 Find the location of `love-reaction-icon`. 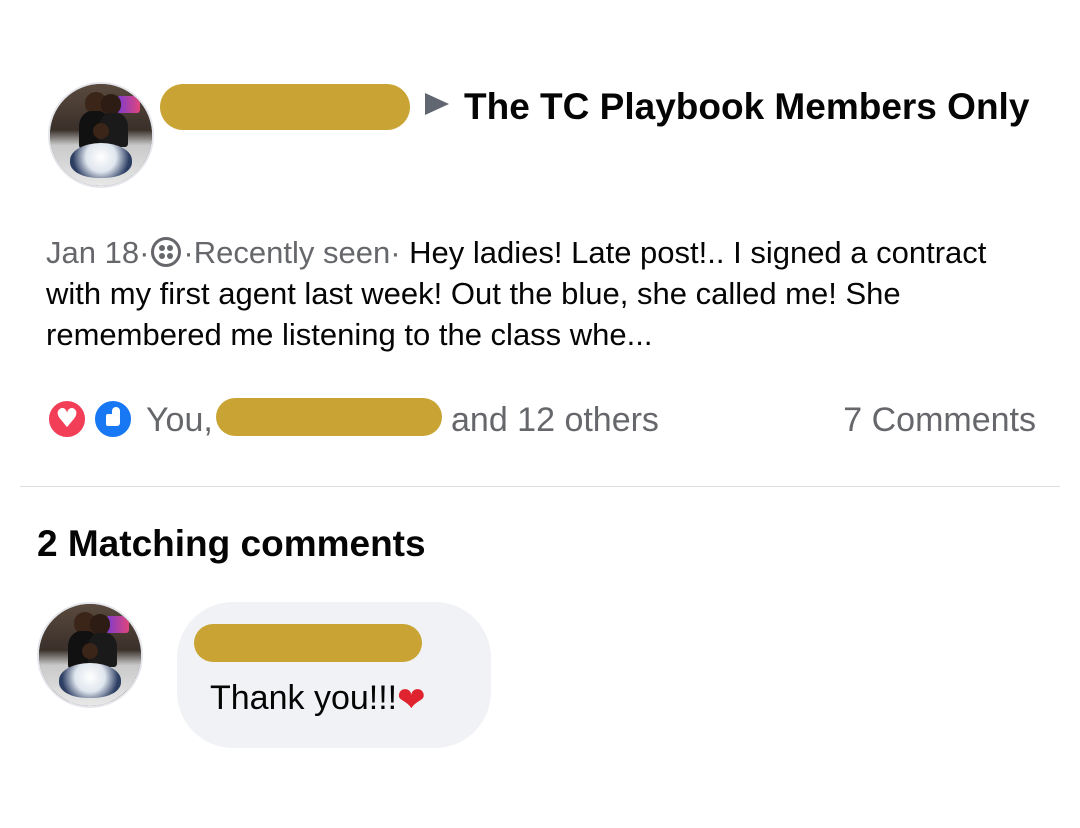

love-reaction-icon is located at coordinates (67, 419).